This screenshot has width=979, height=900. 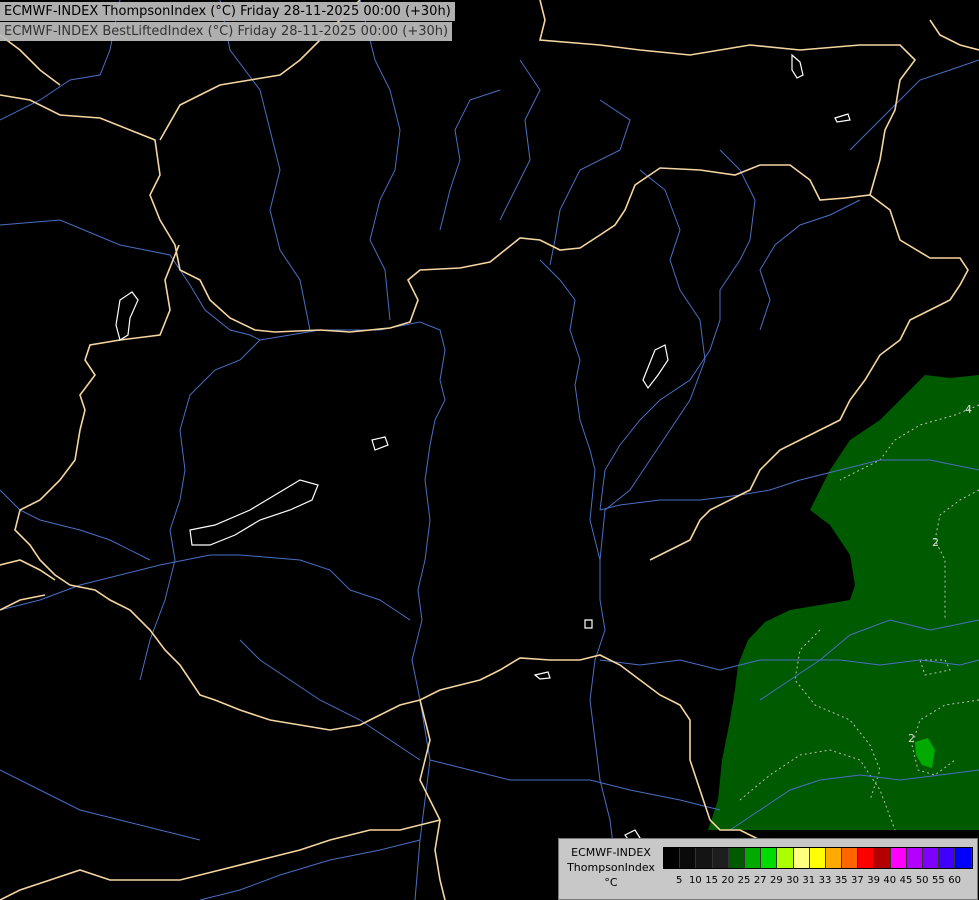 What do you see at coordinates (711, 880) in the screenshot?
I see `legend-tick-label: 15` at bounding box center [711, 880].